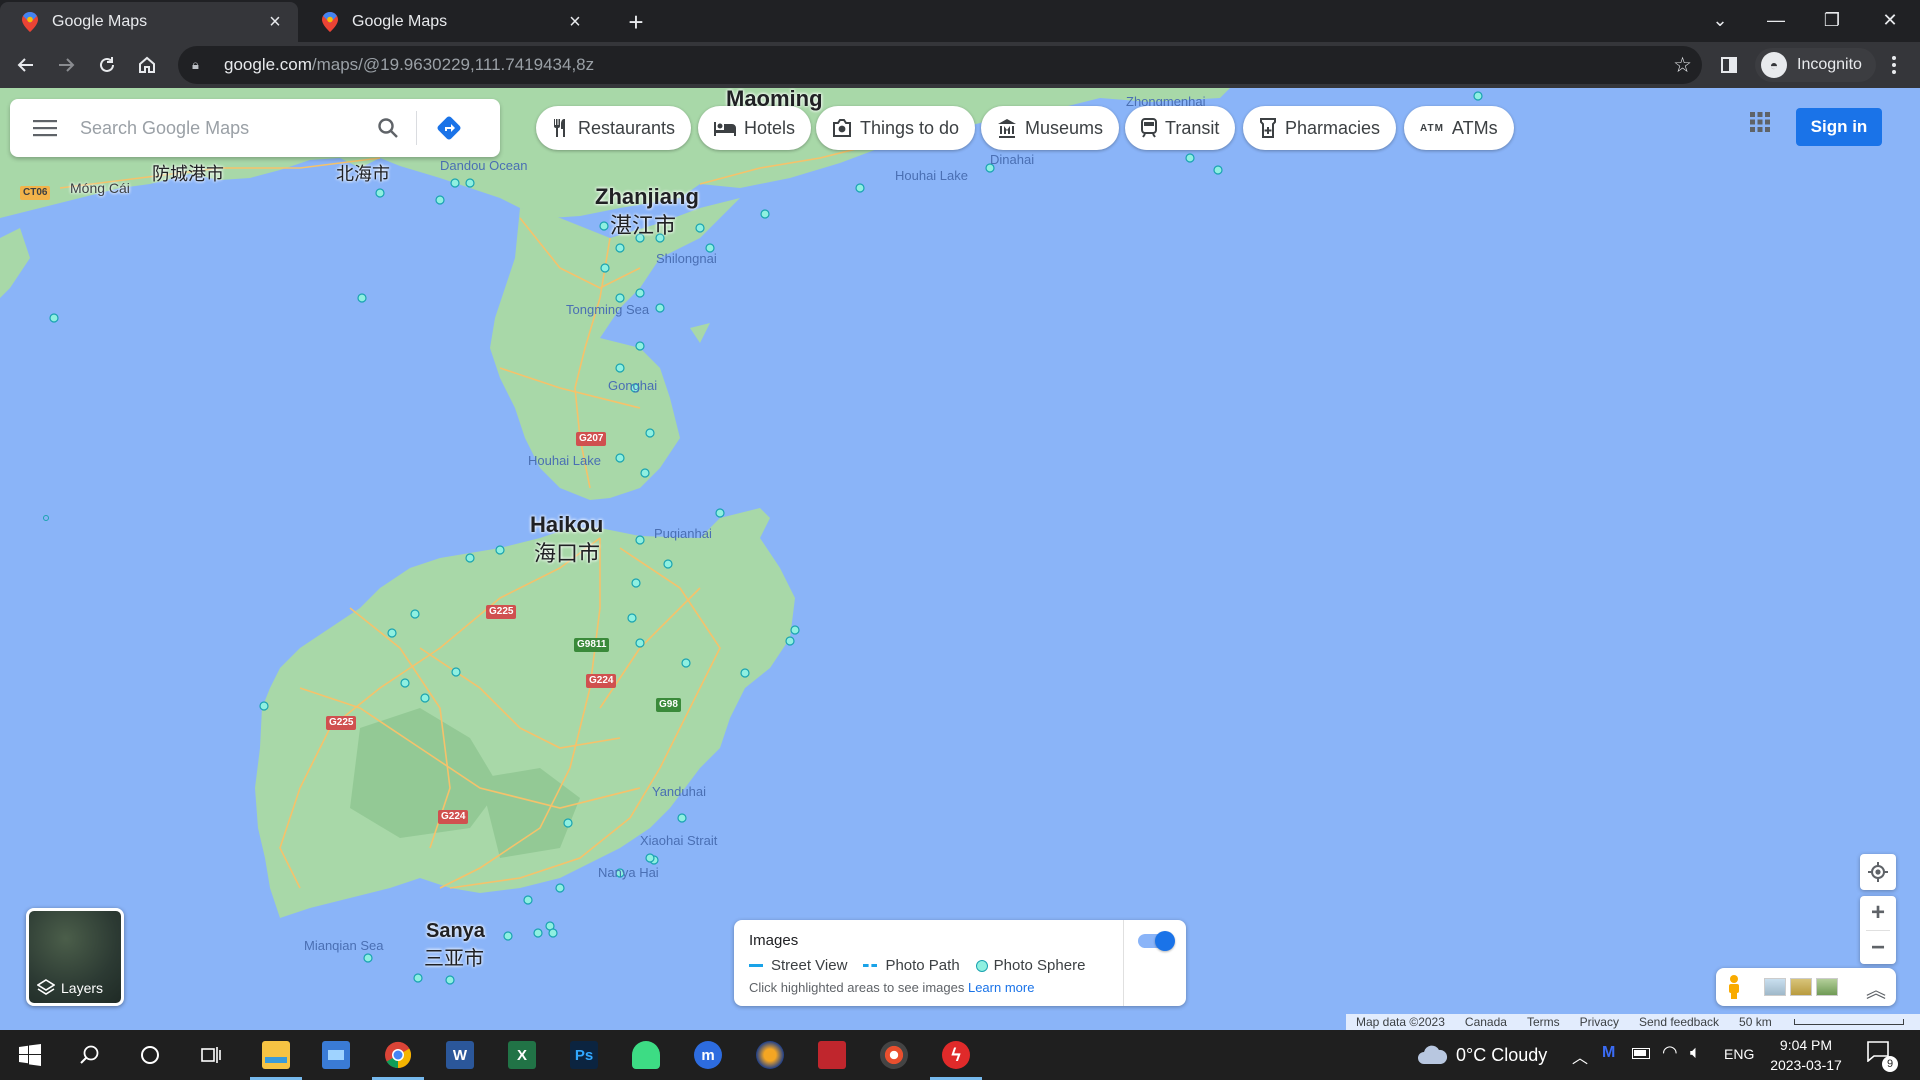  Describe the element at coordinates (584, 1055) in the screenshot. I see `taskbar-photoshop: Ps` at that location.